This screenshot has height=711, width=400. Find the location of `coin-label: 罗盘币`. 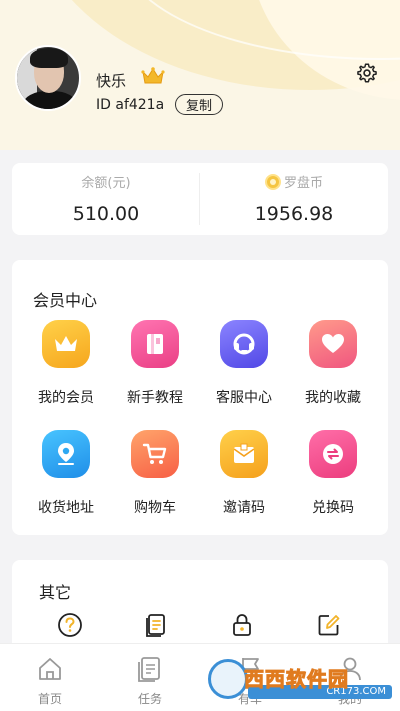

coin-label: 罗盘币 is located at coordinates (303, 183).